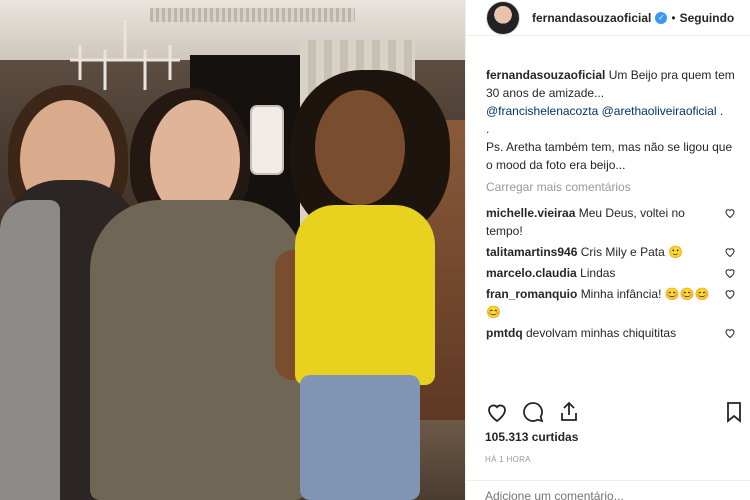 The image size is (750, 500). I want to click on post-header: fernandasouzaoficial ✓ • Seguindo, so click(608, 18).